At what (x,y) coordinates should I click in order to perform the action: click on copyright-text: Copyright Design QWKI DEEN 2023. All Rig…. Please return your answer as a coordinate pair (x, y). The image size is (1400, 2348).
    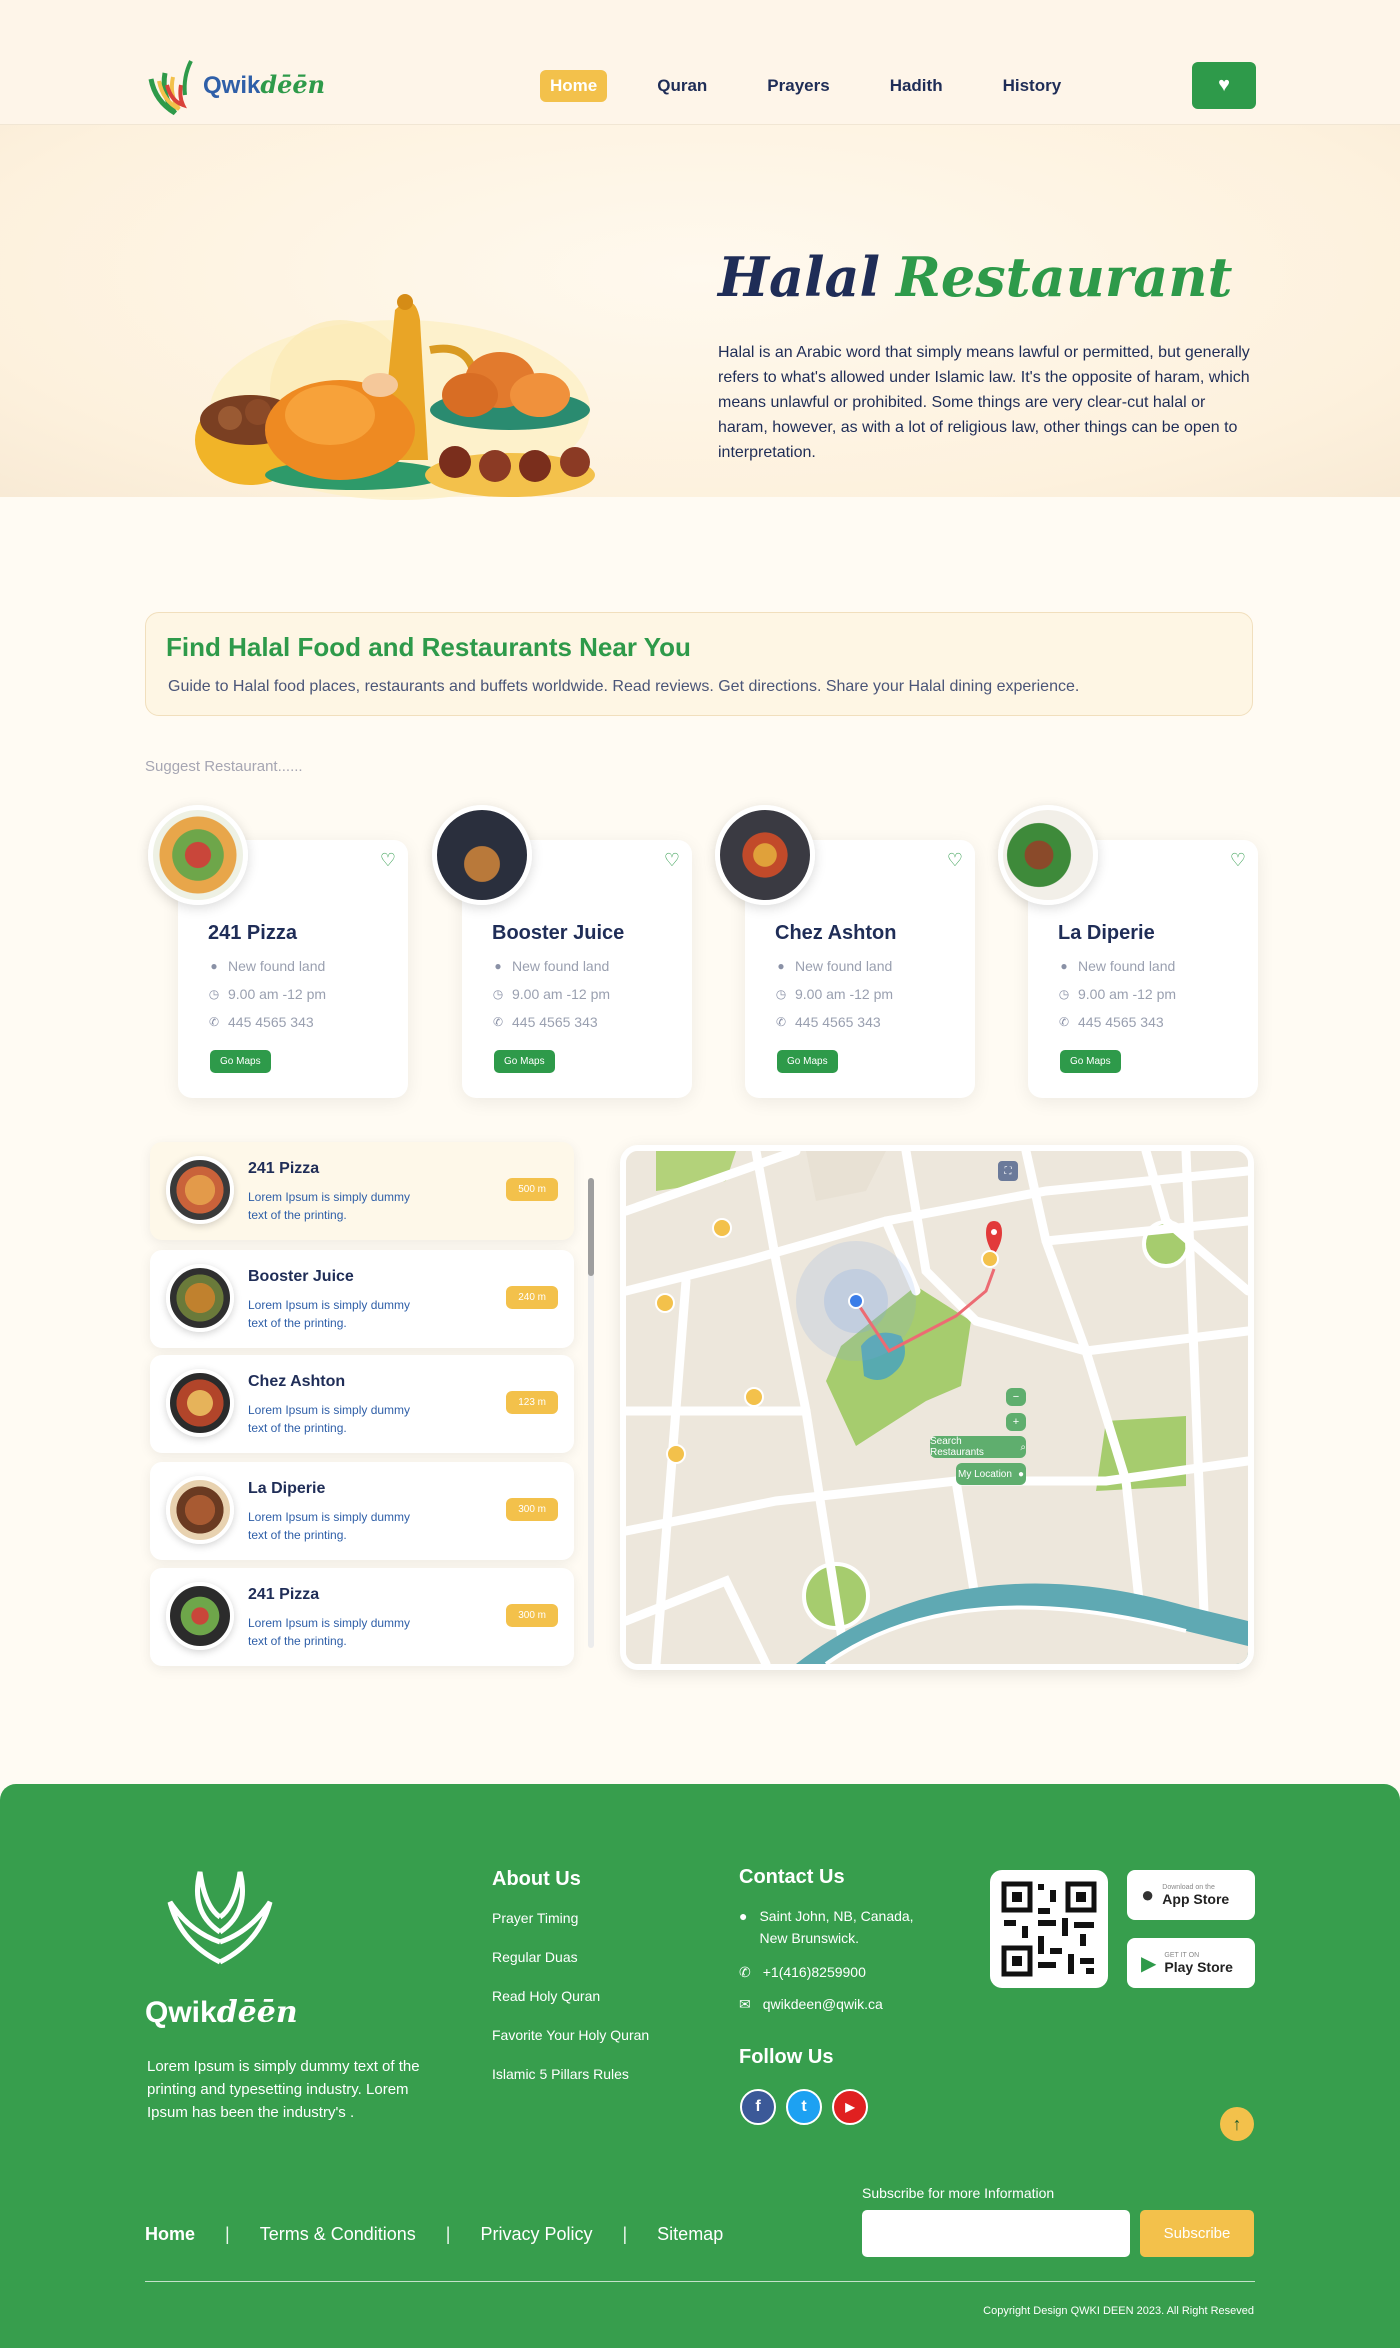
    Looking at the image, I should click on (1118, 2311).